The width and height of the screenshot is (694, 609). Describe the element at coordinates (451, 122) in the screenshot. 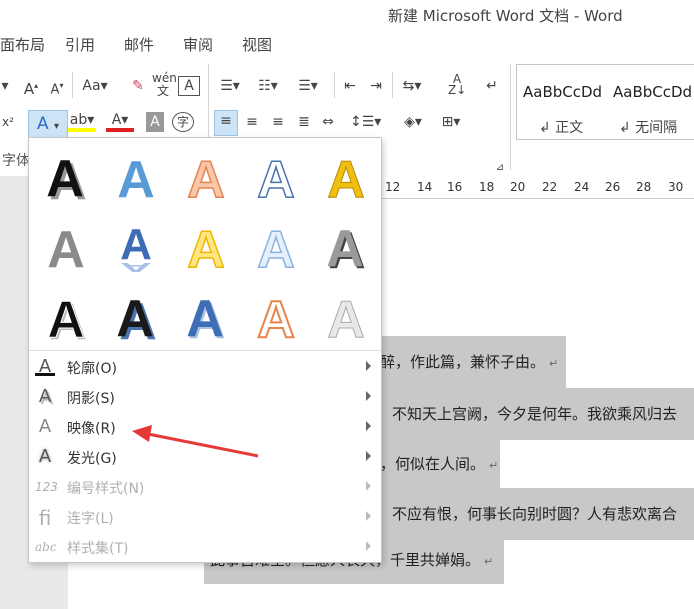

I see `borders-icon: ⊞▾` at that location.